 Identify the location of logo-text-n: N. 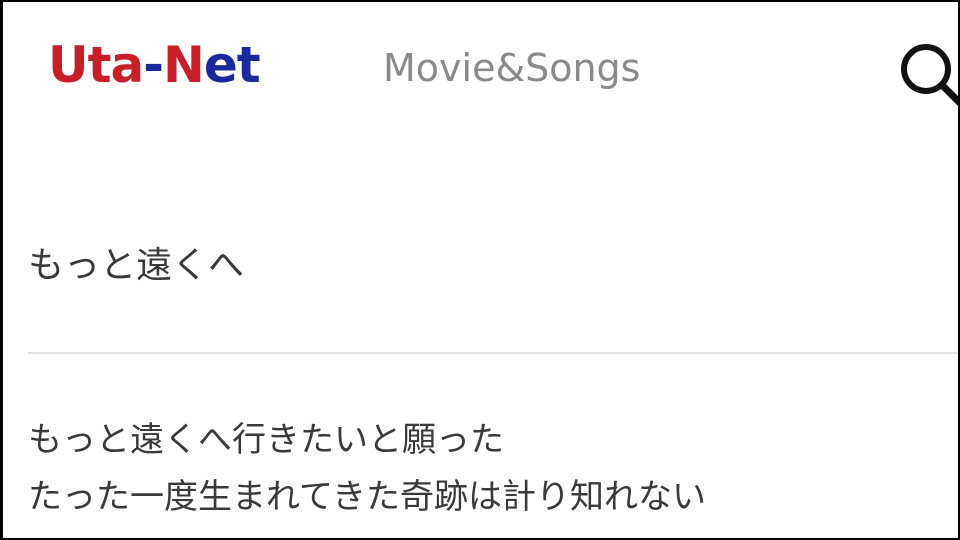
(184, 65).